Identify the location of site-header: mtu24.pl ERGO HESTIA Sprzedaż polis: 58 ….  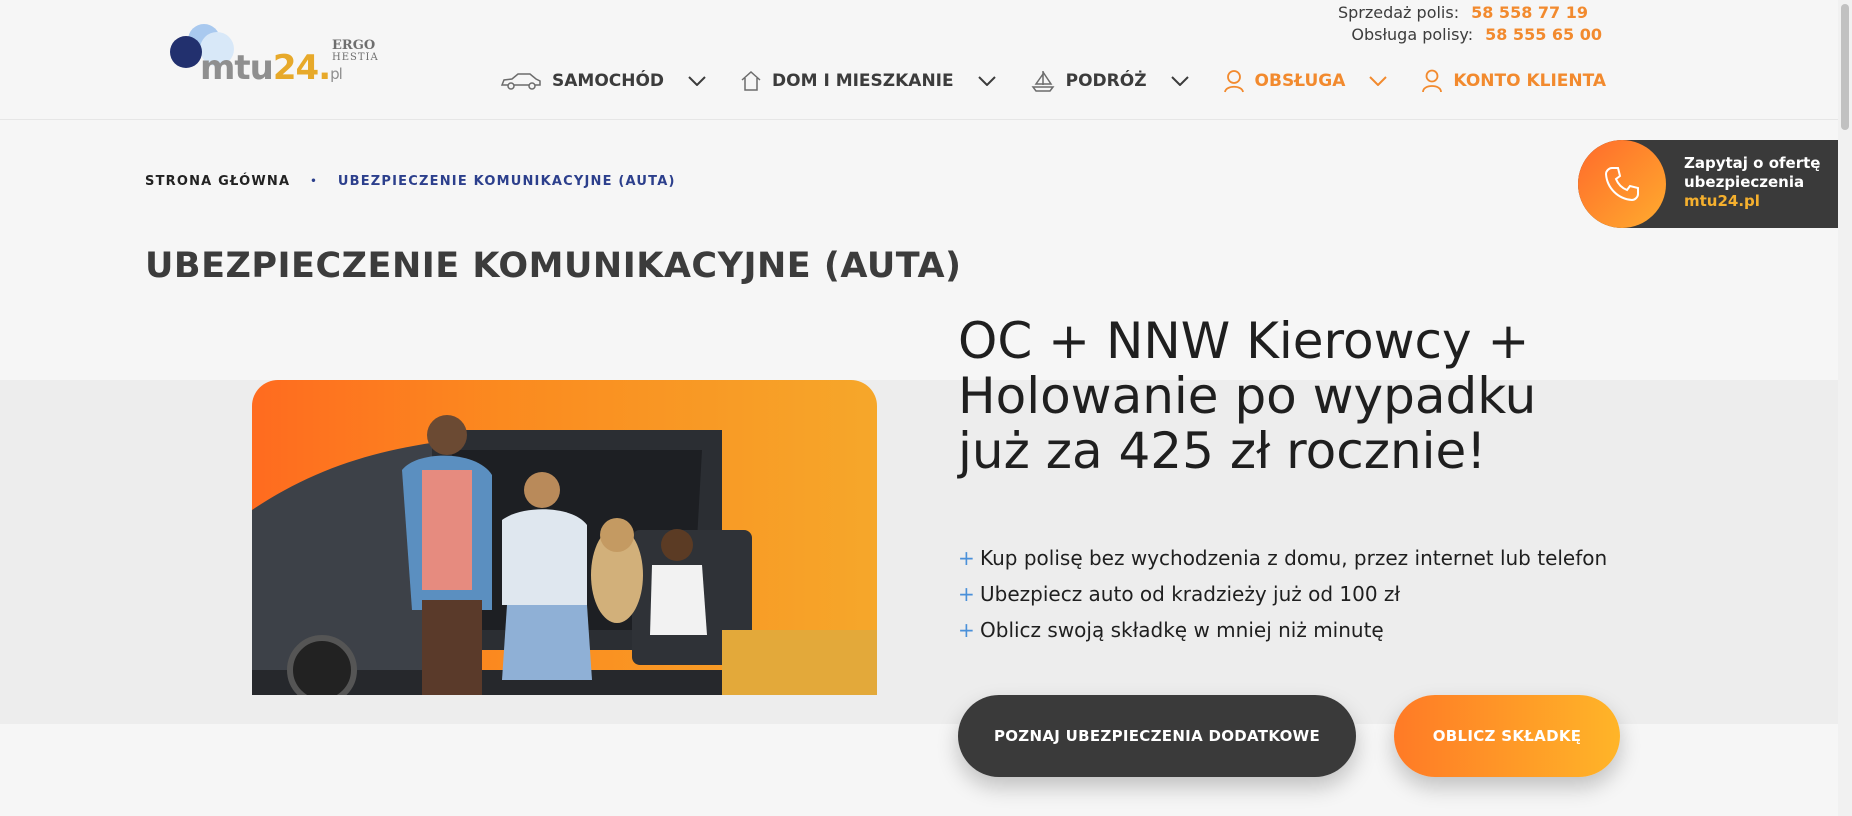
(926, 60).